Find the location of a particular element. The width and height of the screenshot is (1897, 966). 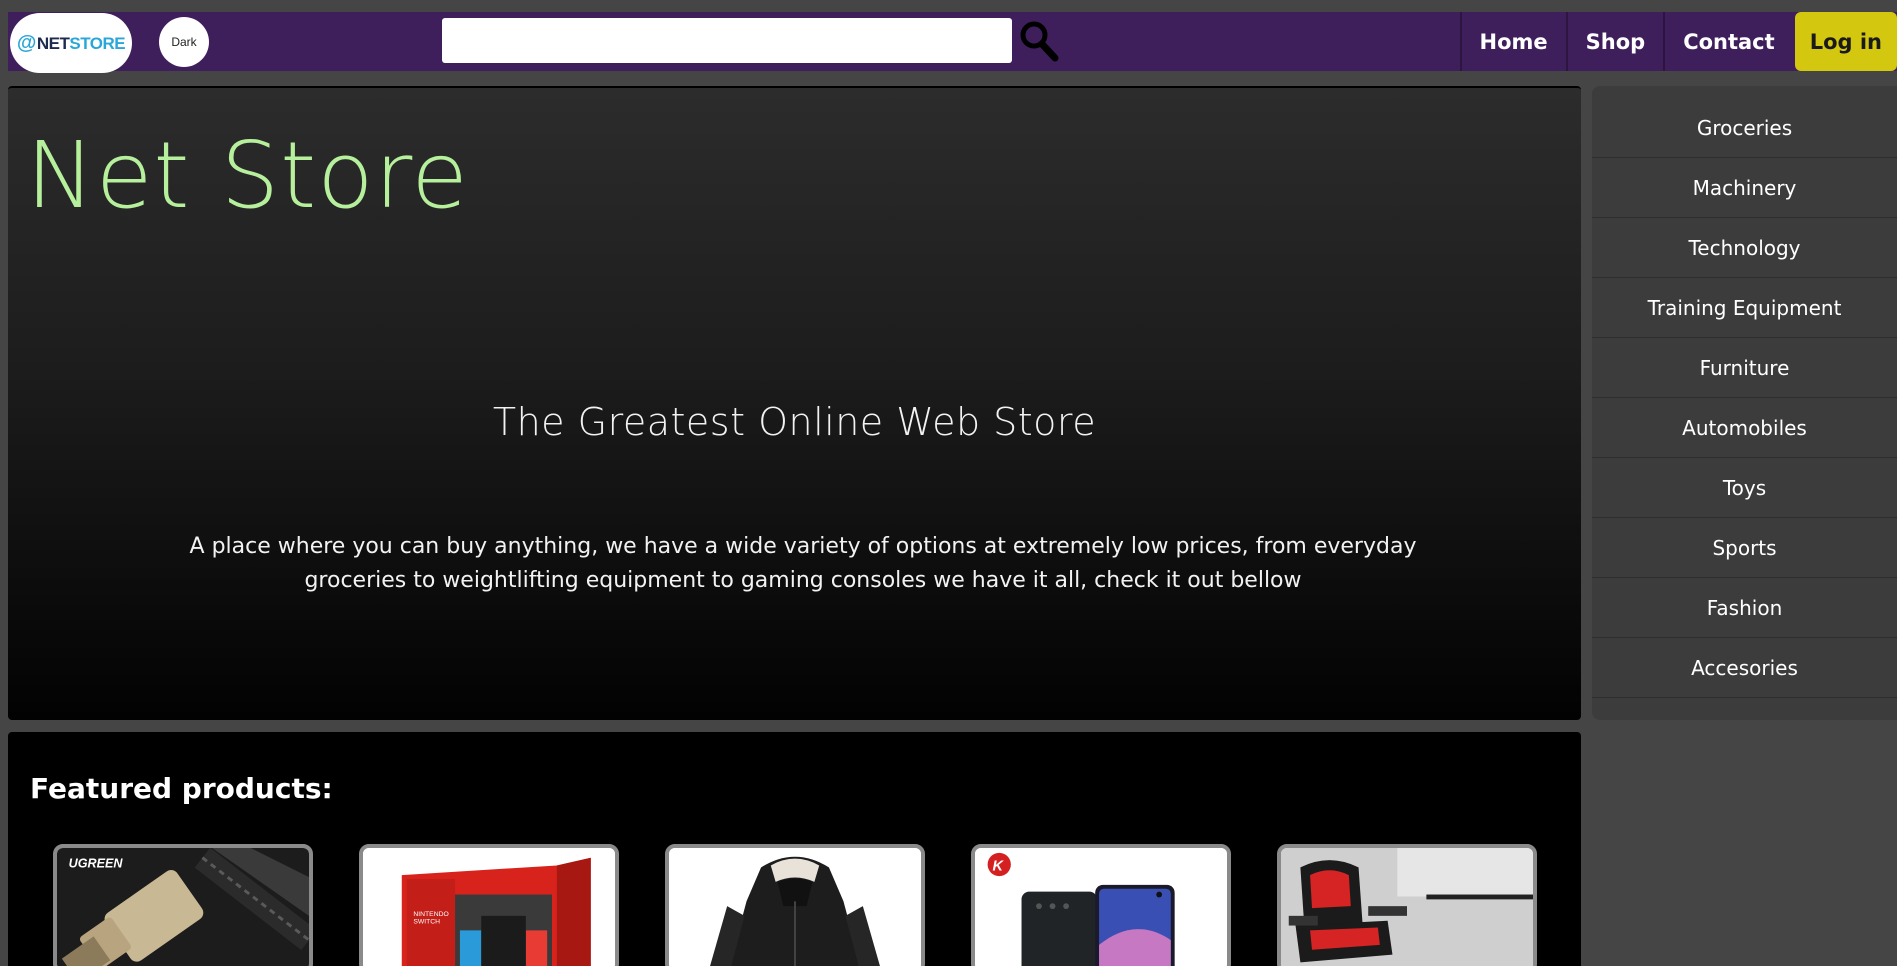

search-button is located at coordinates (1039, 41).